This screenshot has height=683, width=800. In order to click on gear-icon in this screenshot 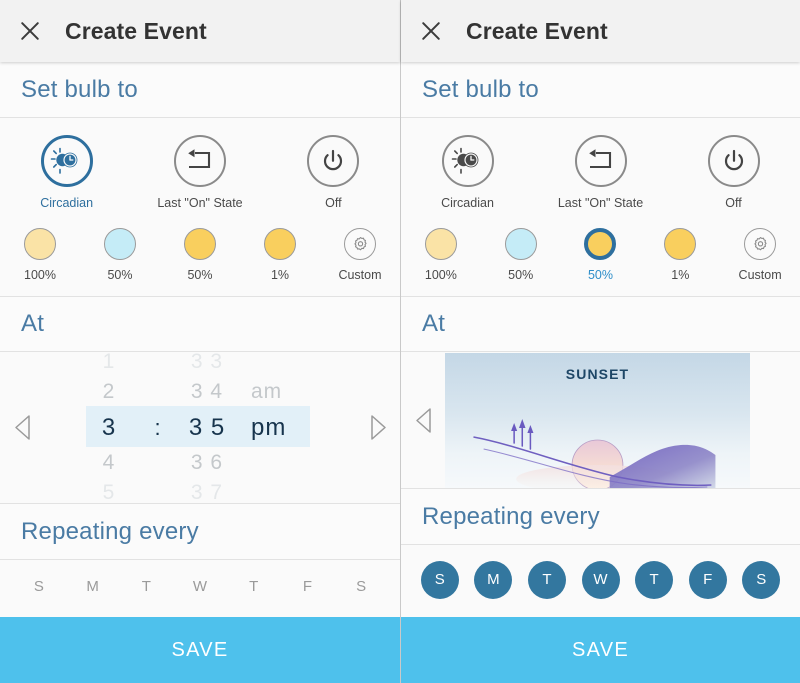, I will do `click(760, 243)`.